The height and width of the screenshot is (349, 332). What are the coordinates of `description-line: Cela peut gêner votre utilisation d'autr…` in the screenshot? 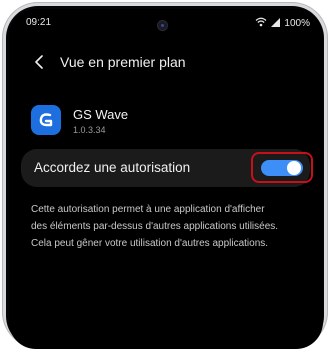 It's located at (150, 243).